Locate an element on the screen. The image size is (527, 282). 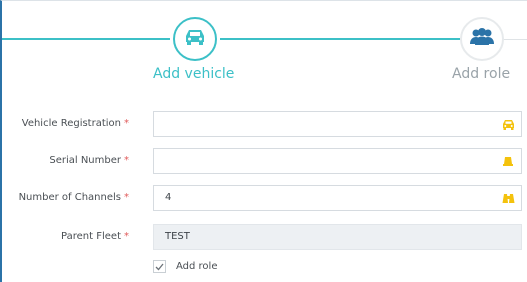
add-role-checkbox is located at coordinates (159, 266).